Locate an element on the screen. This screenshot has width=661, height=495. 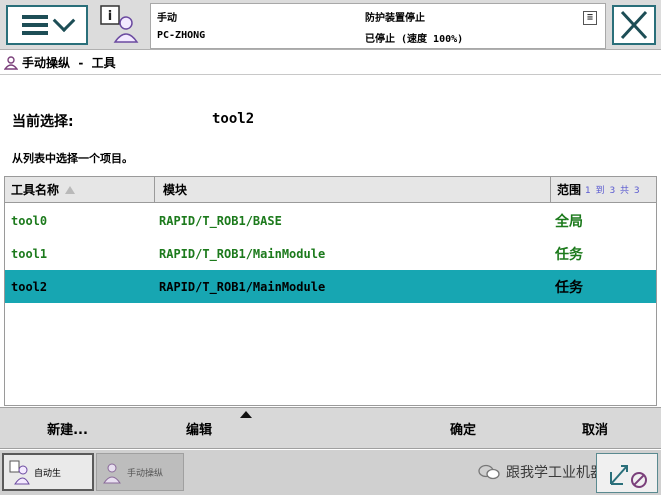
cell-module: RAPID/T_ROB1/BASE is located at coordinates (220, 220).